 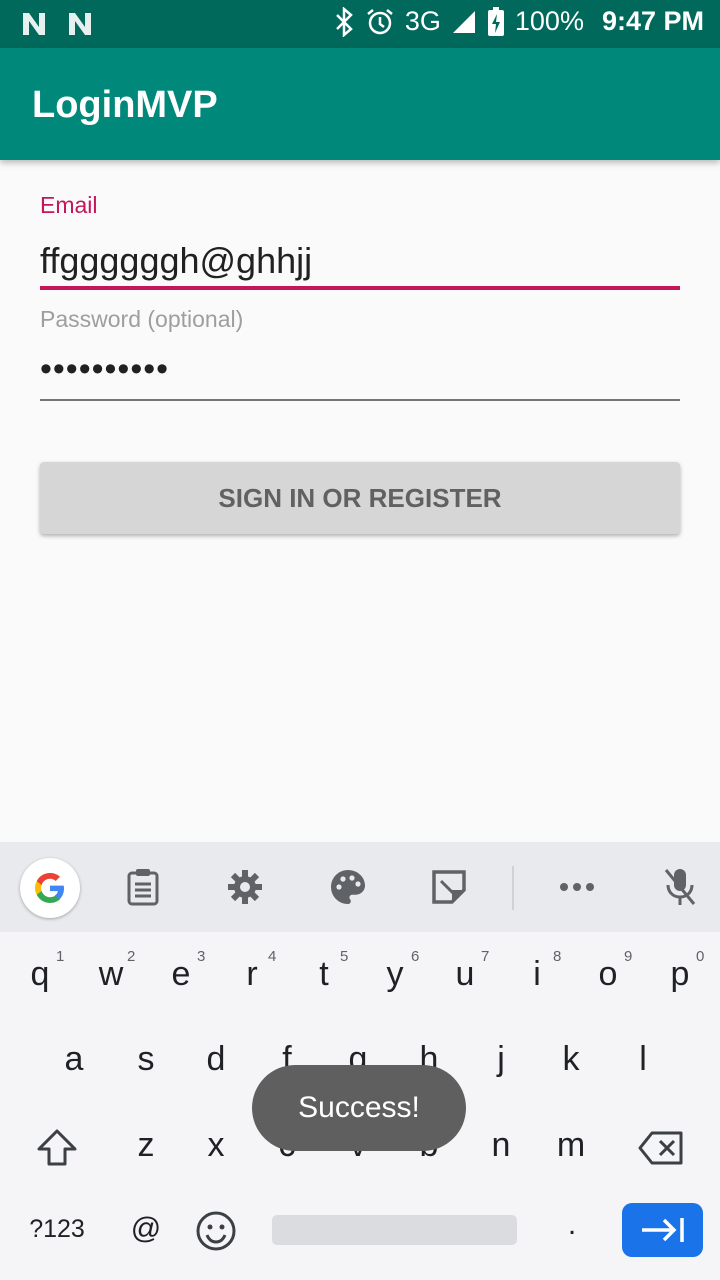 What do you see at coordinates (449, 887) in the screenshot?
I see `sticker-icon` at bounding box center [449, 887].